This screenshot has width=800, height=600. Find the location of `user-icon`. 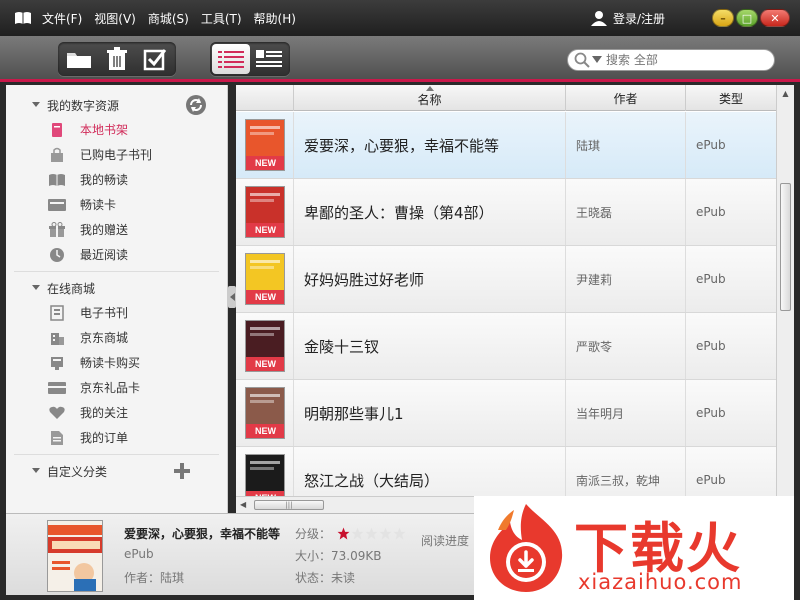

user-icon is located at coordinates (599, 18).